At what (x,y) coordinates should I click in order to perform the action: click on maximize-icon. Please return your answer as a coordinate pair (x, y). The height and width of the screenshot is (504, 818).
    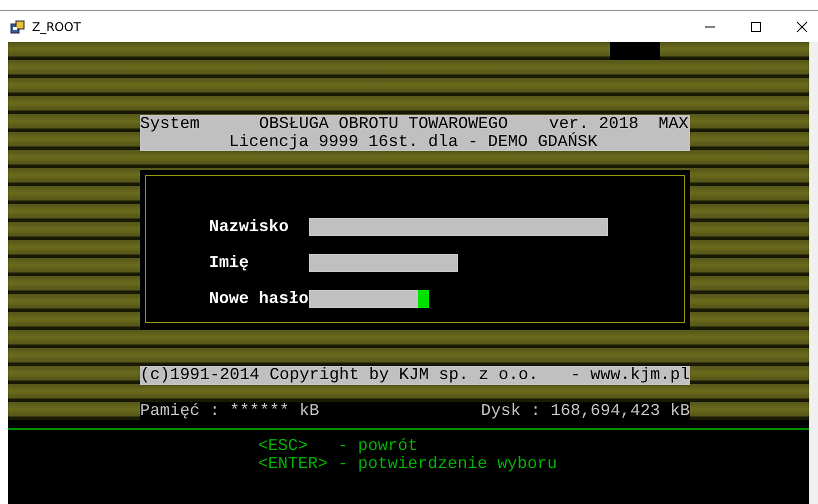
    Looking at the image, I should click on (756, 26).